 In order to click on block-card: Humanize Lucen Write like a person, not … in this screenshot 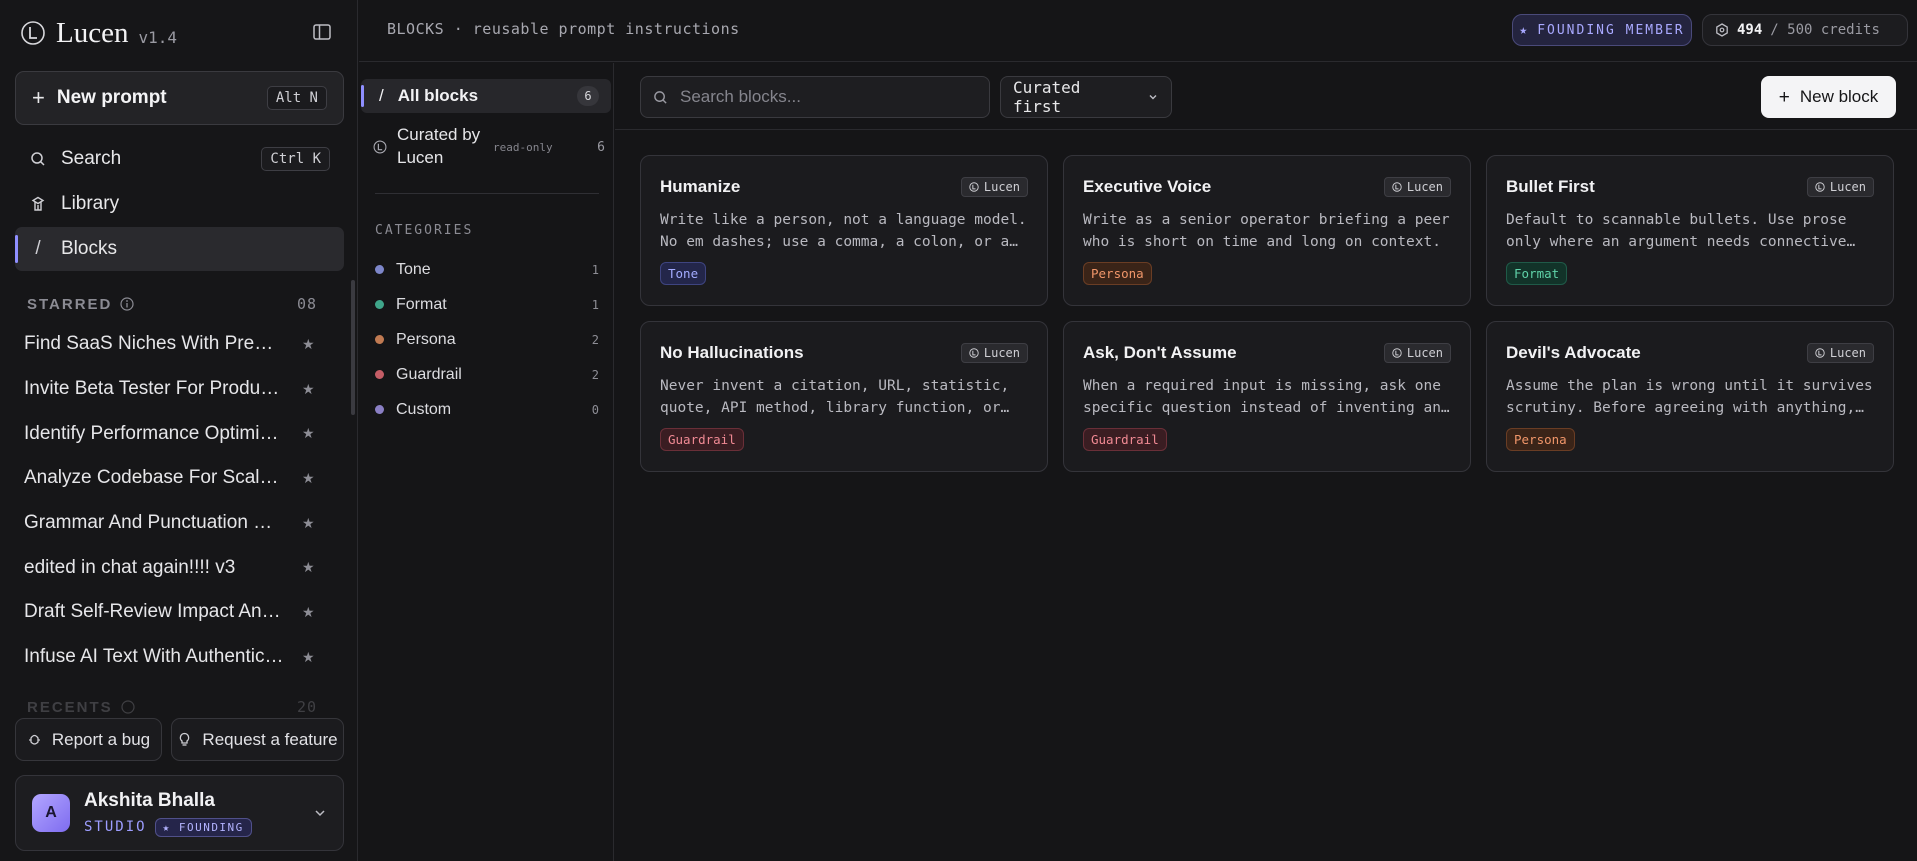, I will do `click(844, 230)`.